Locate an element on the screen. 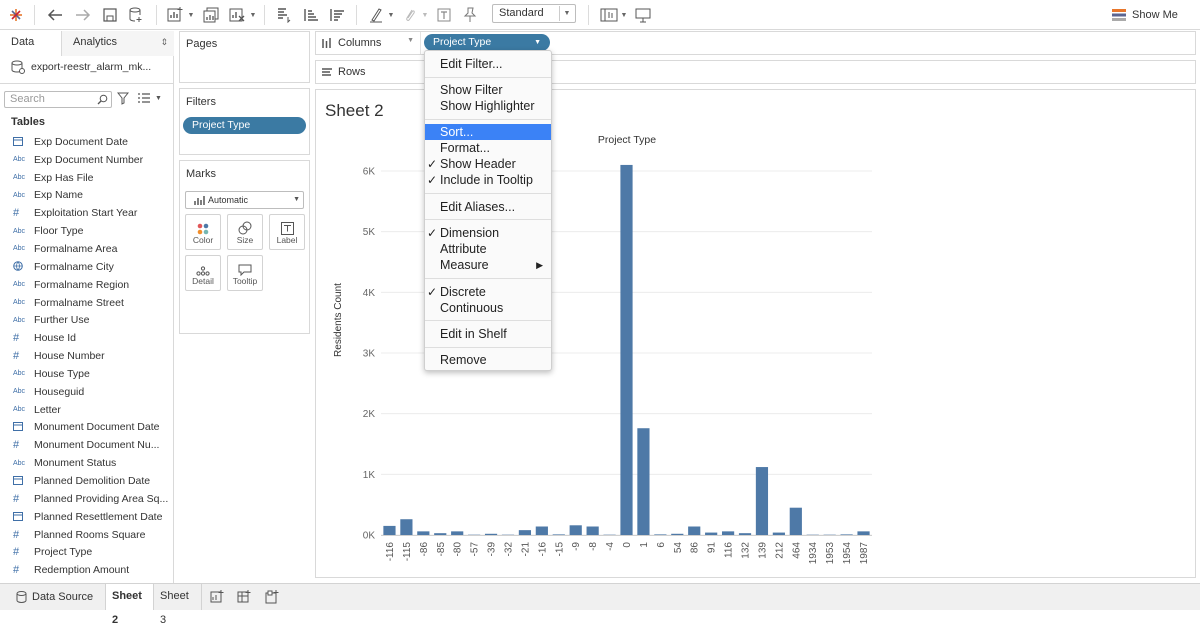 This screenshot has height=632, width=1200. sort-ascending-icon is located at coordinates (311, 15).